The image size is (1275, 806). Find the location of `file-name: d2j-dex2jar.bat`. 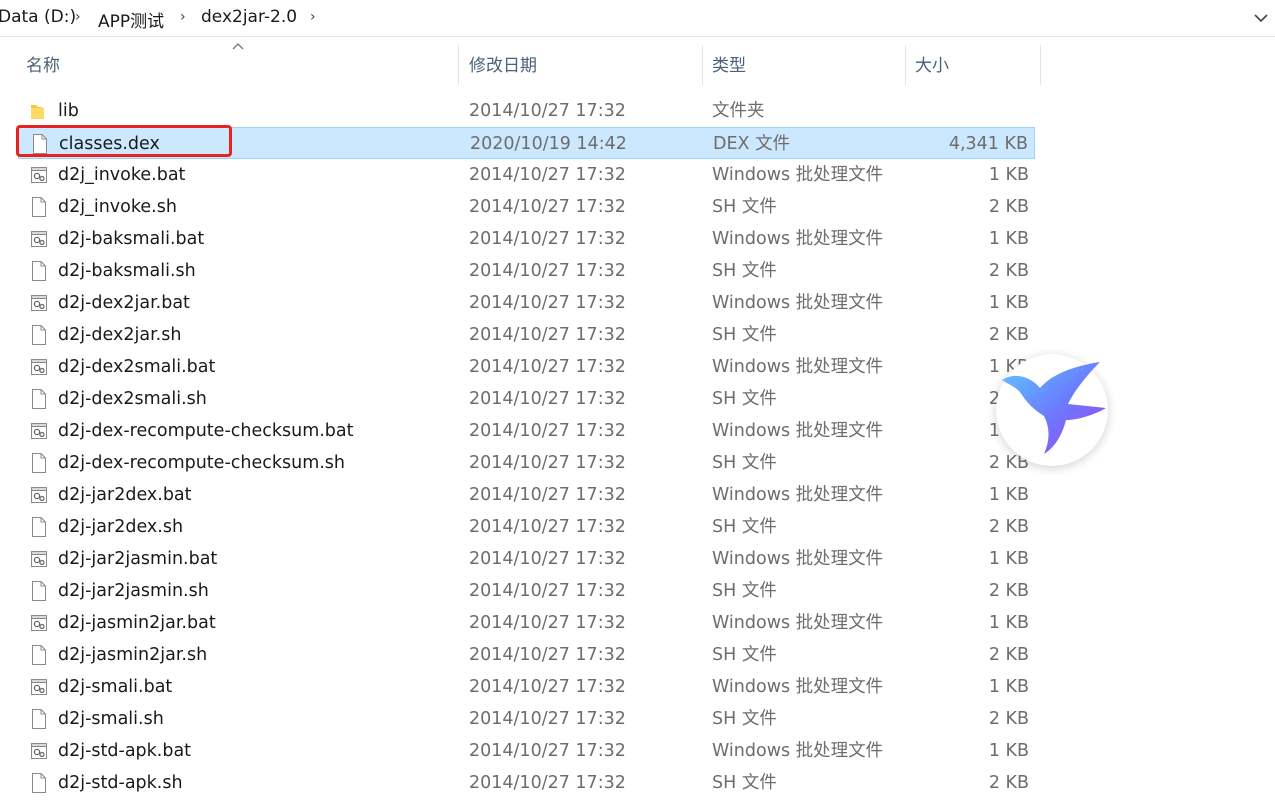

file-name: d2j-dex2jar.bat is located at coordinates (124, 303).